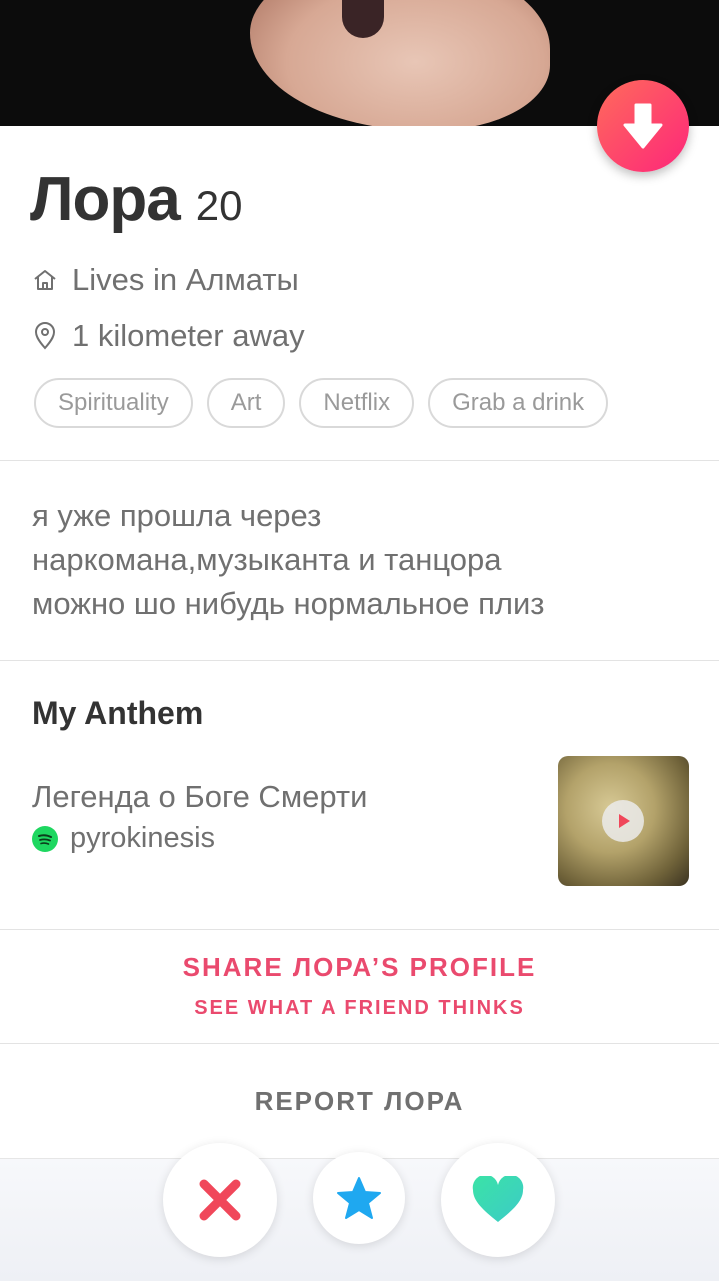 This screenshot has height=1281, width=719. What do you see at coordinates (143, 838) in the screenshot?
I see `anthem-artist: pyrokinesis` at bounding box center [143, 838].